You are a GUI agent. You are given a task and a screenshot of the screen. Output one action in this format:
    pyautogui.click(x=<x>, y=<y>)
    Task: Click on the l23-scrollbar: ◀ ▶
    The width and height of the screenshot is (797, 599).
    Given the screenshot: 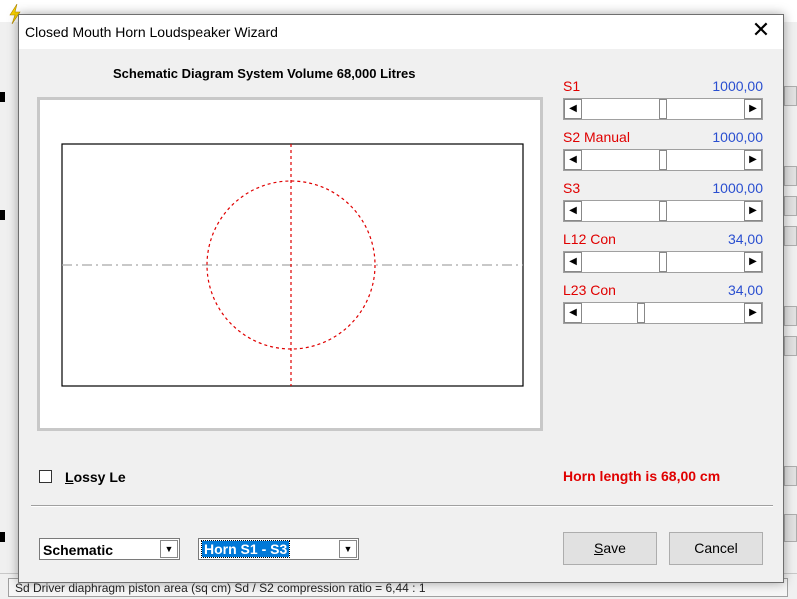 What is the action you would take?
    pyautogui.click(x=663, y=313)
    